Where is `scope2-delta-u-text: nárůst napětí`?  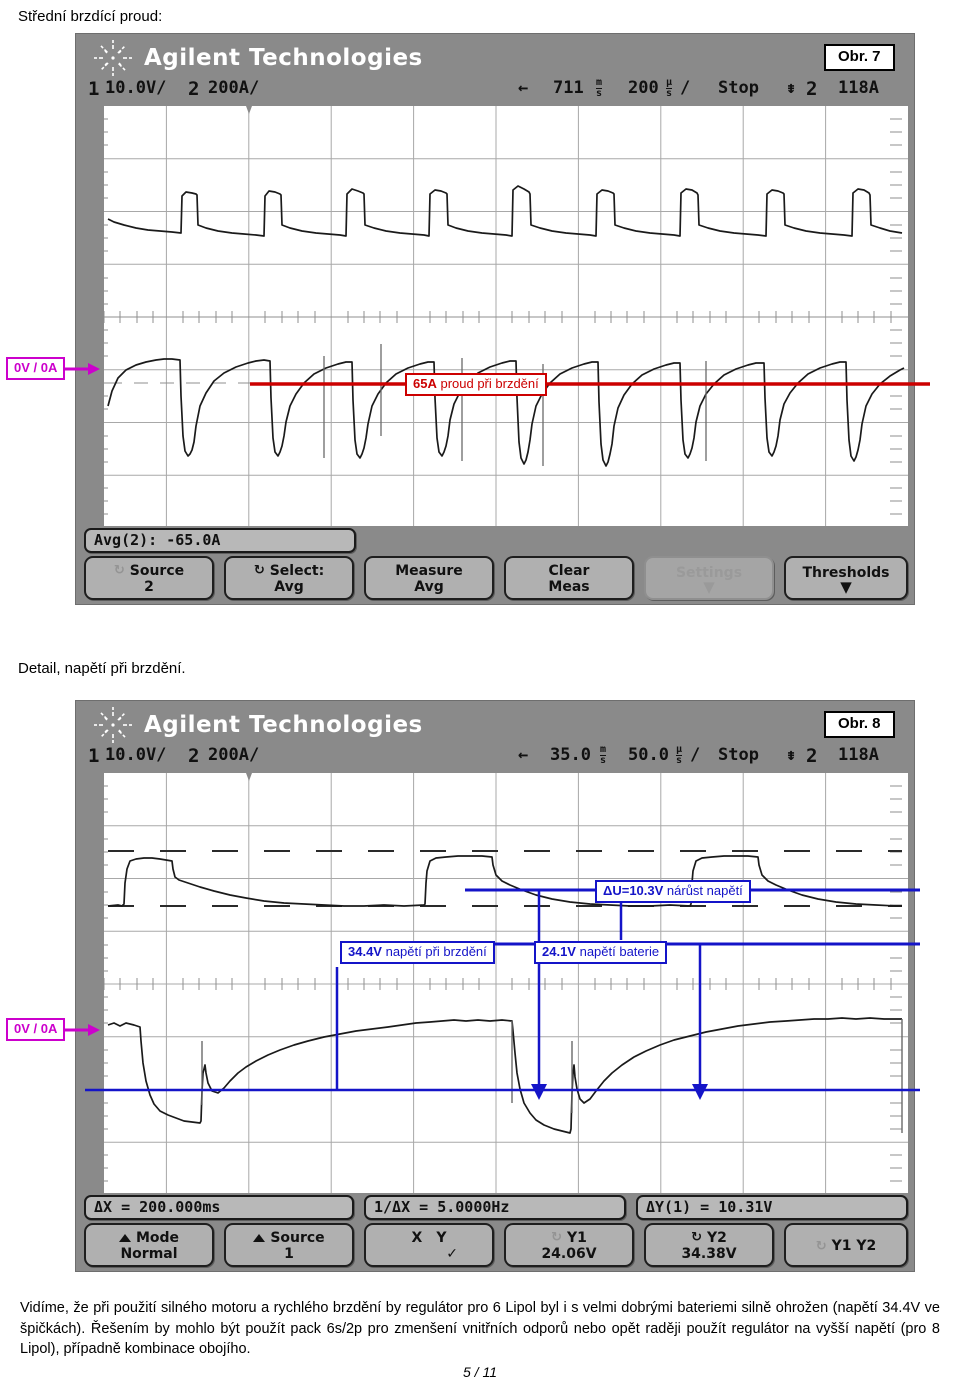
scope2-delta-u-text: nárůst napětí is located at coordinates (703, 890).